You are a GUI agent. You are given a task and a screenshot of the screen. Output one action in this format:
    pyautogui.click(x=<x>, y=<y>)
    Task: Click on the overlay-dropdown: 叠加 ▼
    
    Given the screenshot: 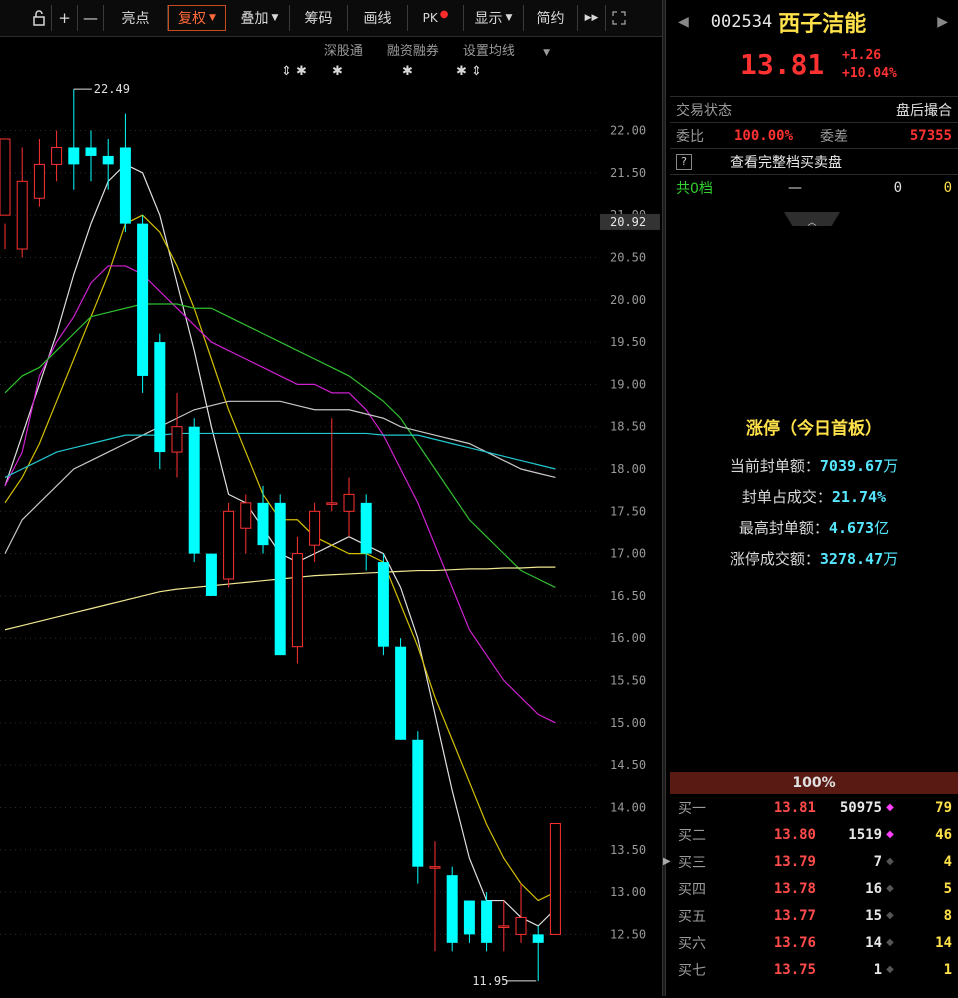 What is the action you would take?
    pyautogui.click(x=260, y=18)
    